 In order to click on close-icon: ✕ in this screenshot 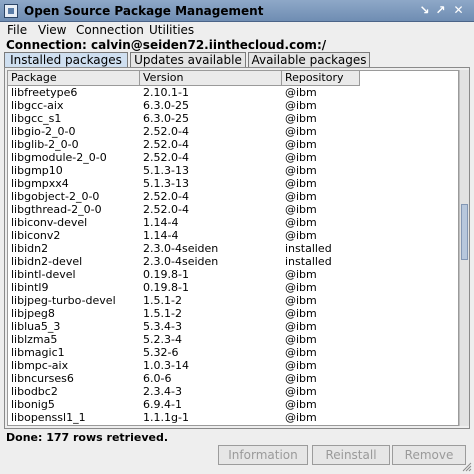, I will do `click(458, 10)`.